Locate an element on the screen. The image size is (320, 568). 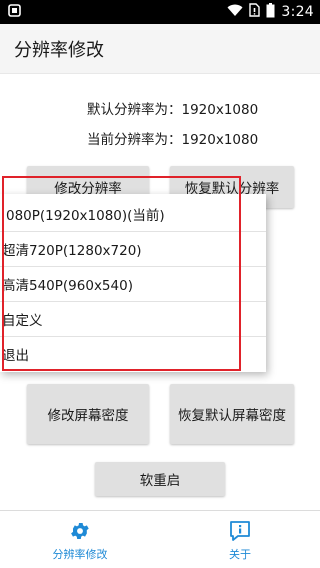
battery-icon is located at coordinates (270, 12).